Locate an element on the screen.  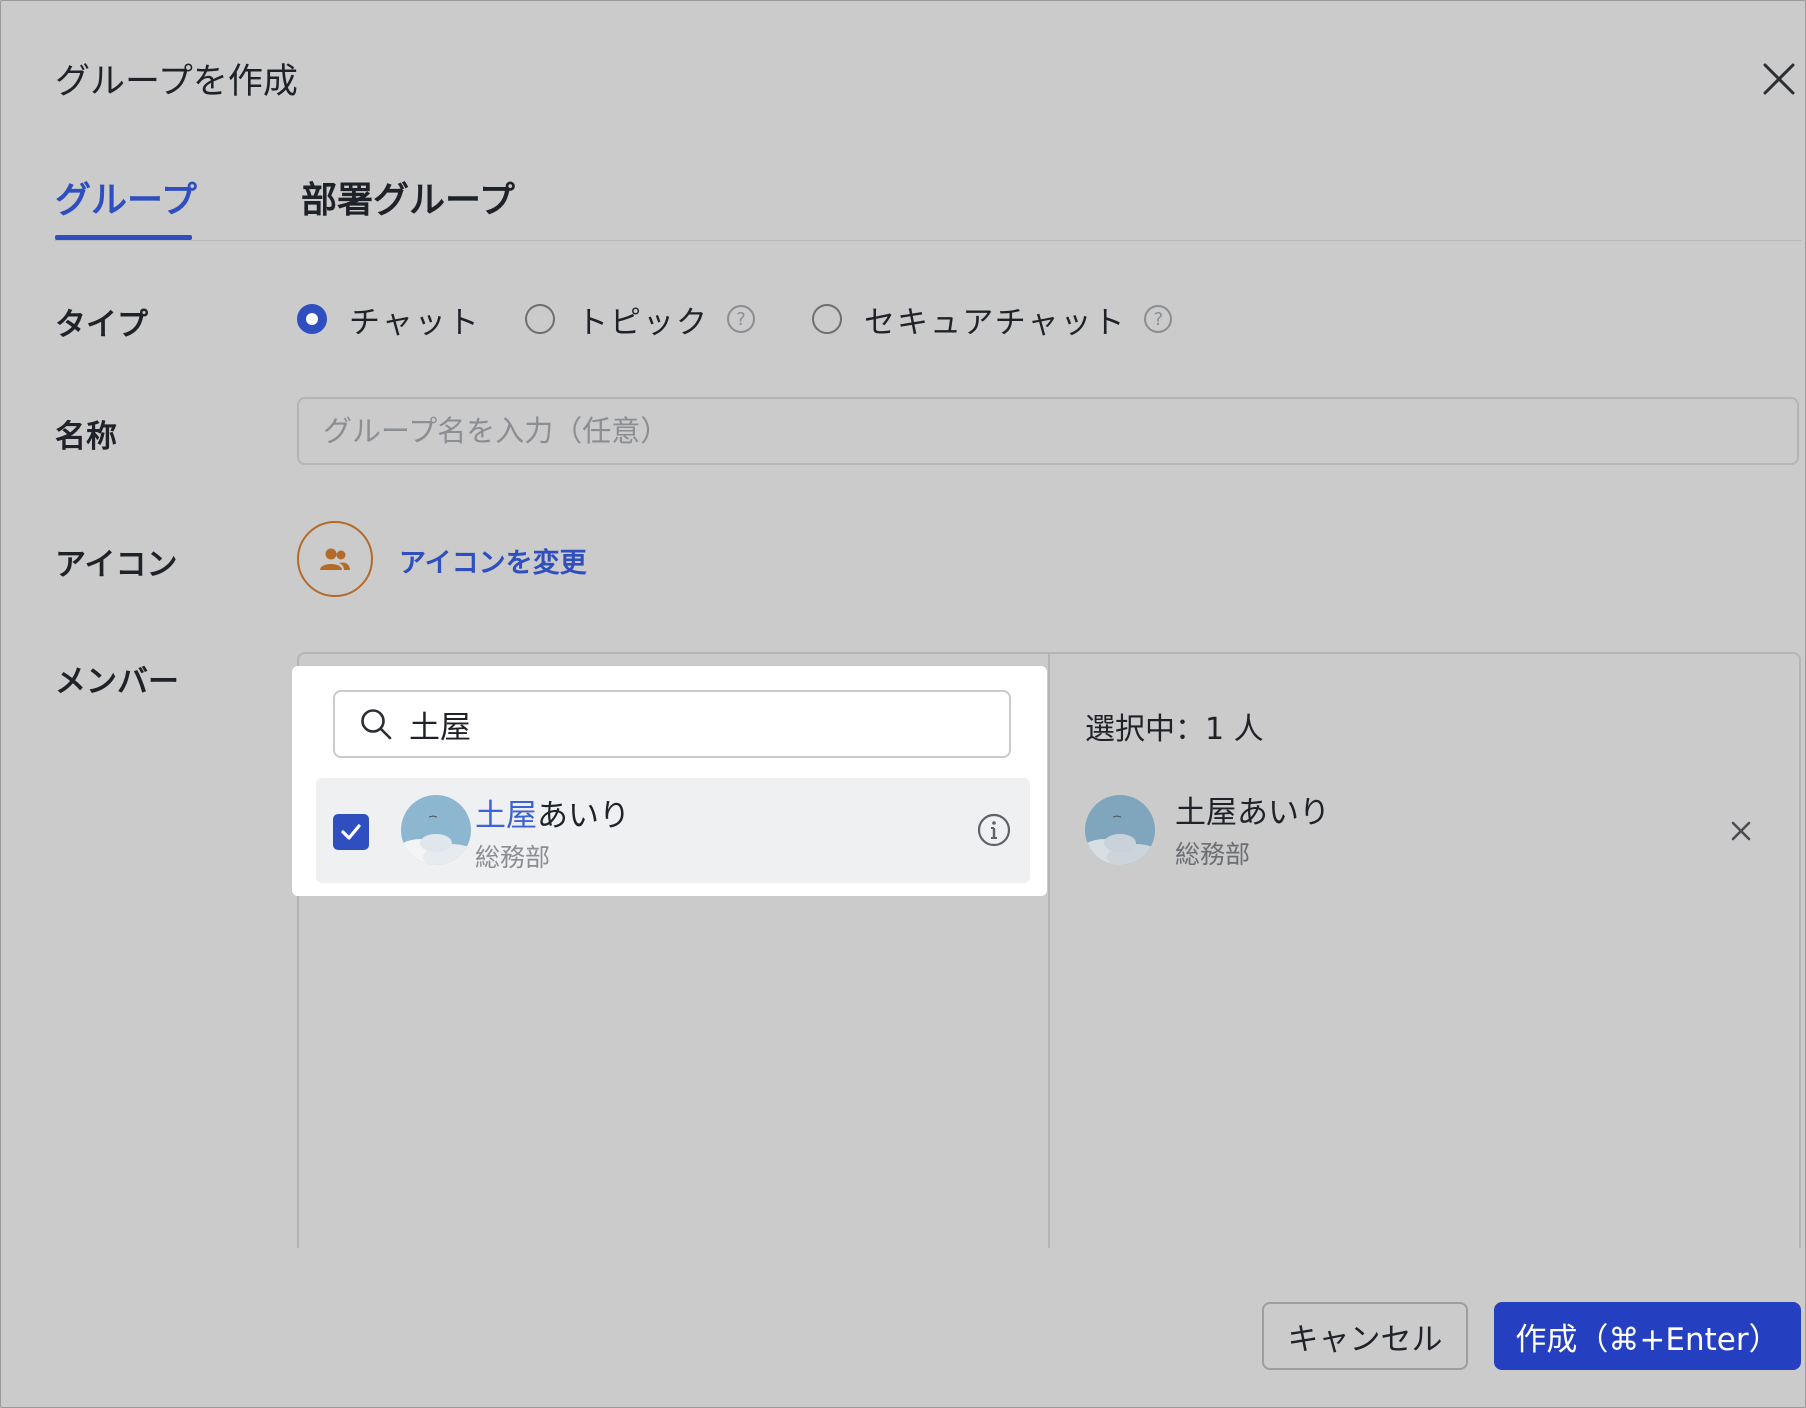
search-result-row: 土屋あいり 総務部 is located at coordinates (673, 830).